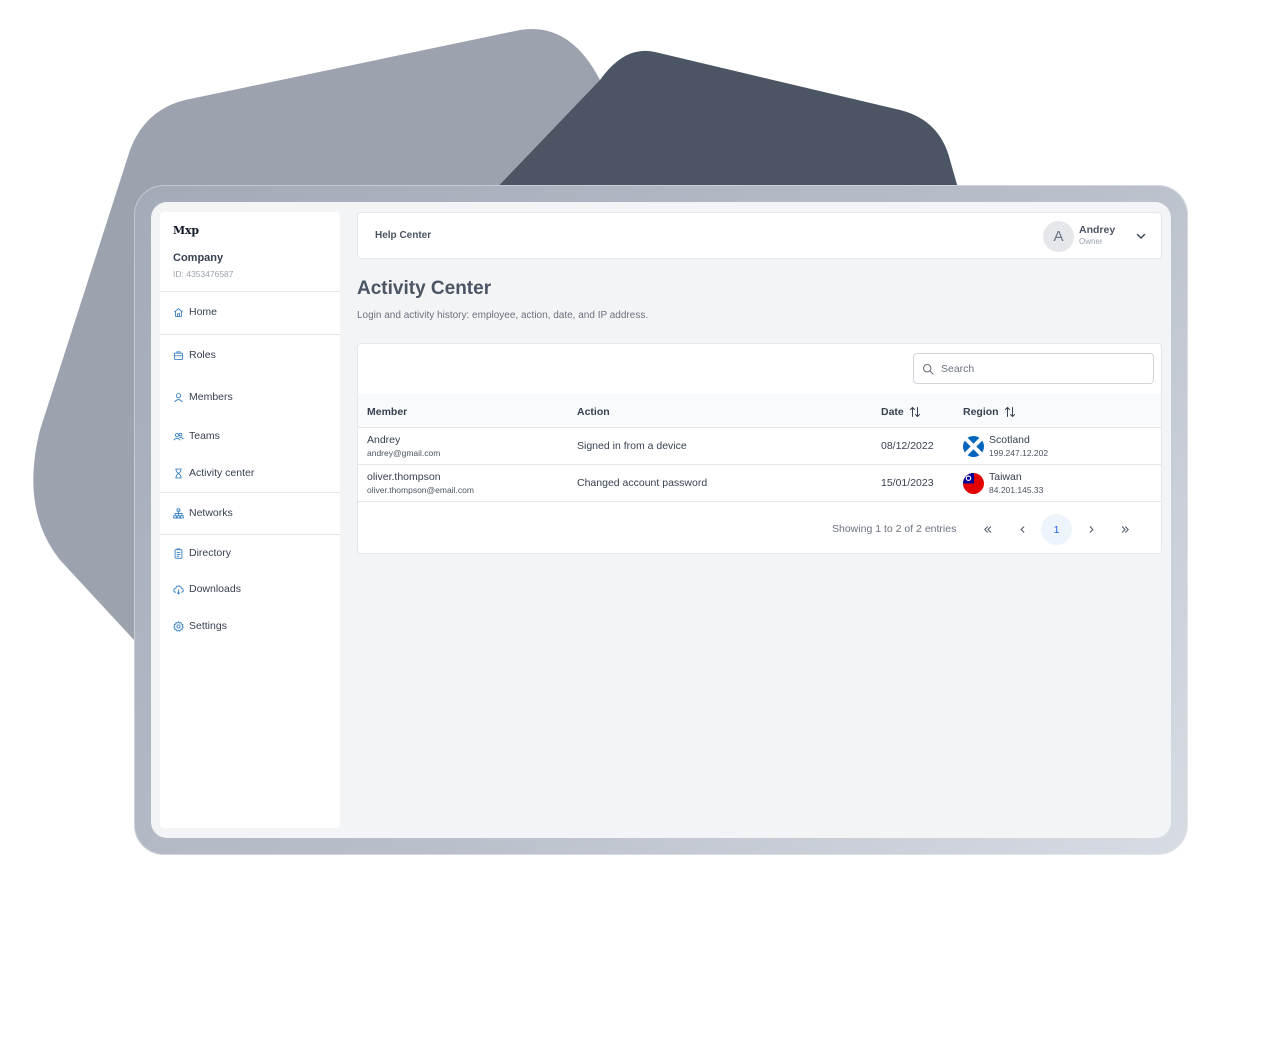  I want to click on breadcrumb: Help Center, so click(403, 235).